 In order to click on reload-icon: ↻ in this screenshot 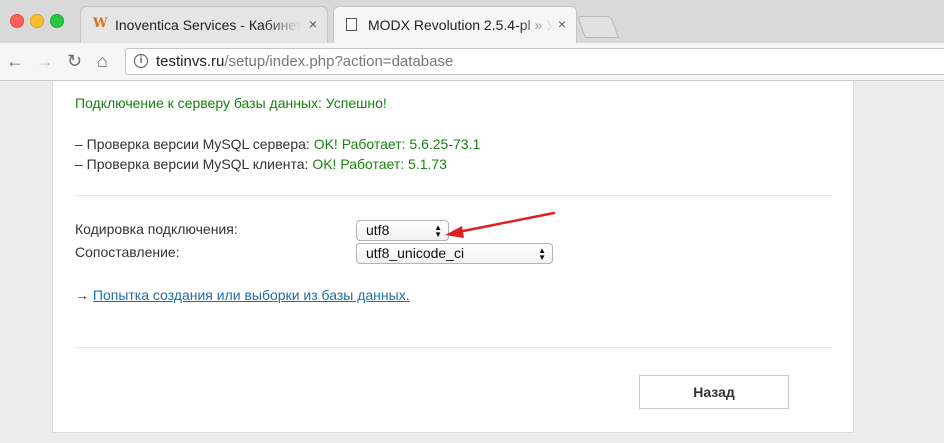, I will do `click(74, 61)`.